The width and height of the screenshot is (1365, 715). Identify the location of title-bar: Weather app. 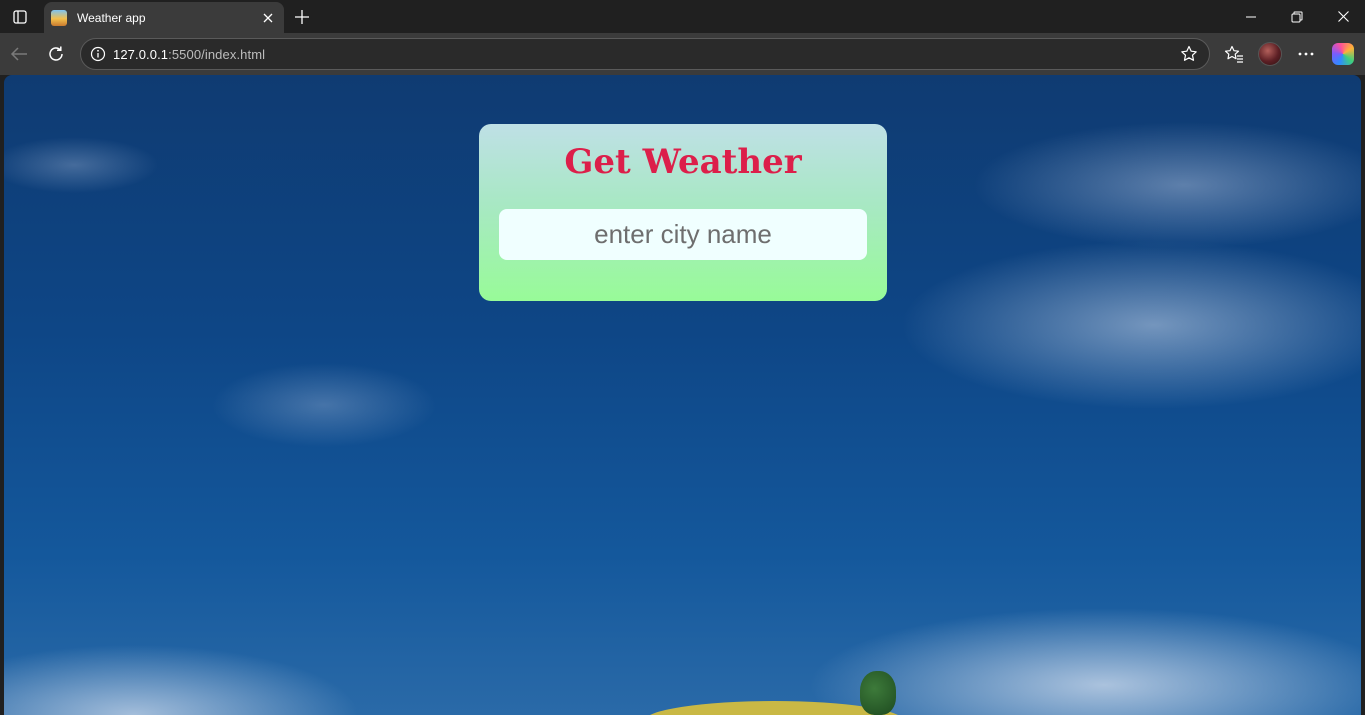
(682, 16).